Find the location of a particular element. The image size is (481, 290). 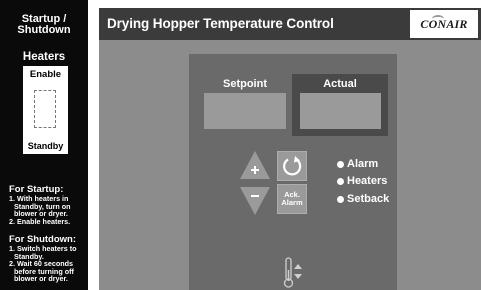

sidebar-title: Startup / Shutdown is located at coordinates (44, 25).